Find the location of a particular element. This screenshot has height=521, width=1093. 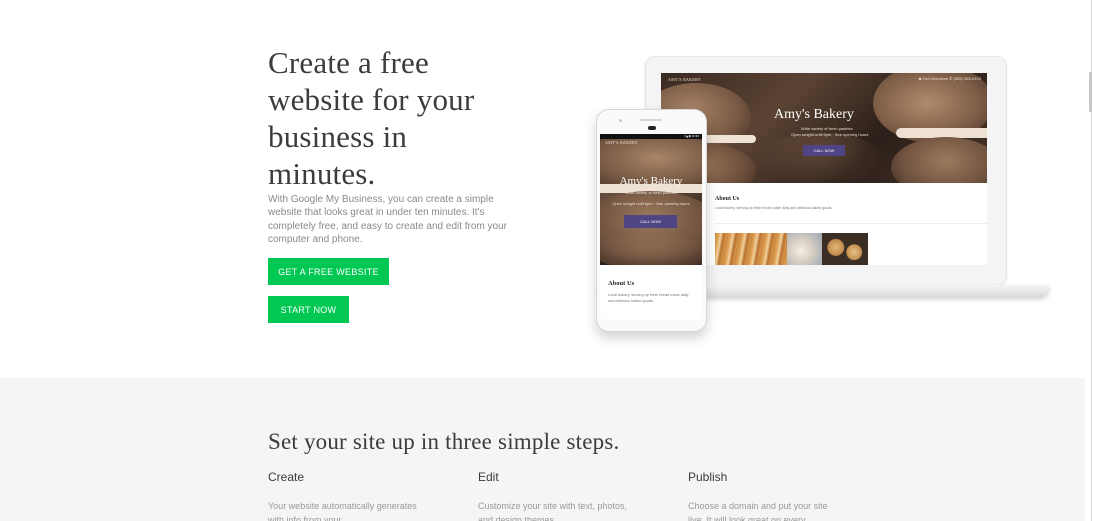

phone-speaker is located at coordinates (651, 120).